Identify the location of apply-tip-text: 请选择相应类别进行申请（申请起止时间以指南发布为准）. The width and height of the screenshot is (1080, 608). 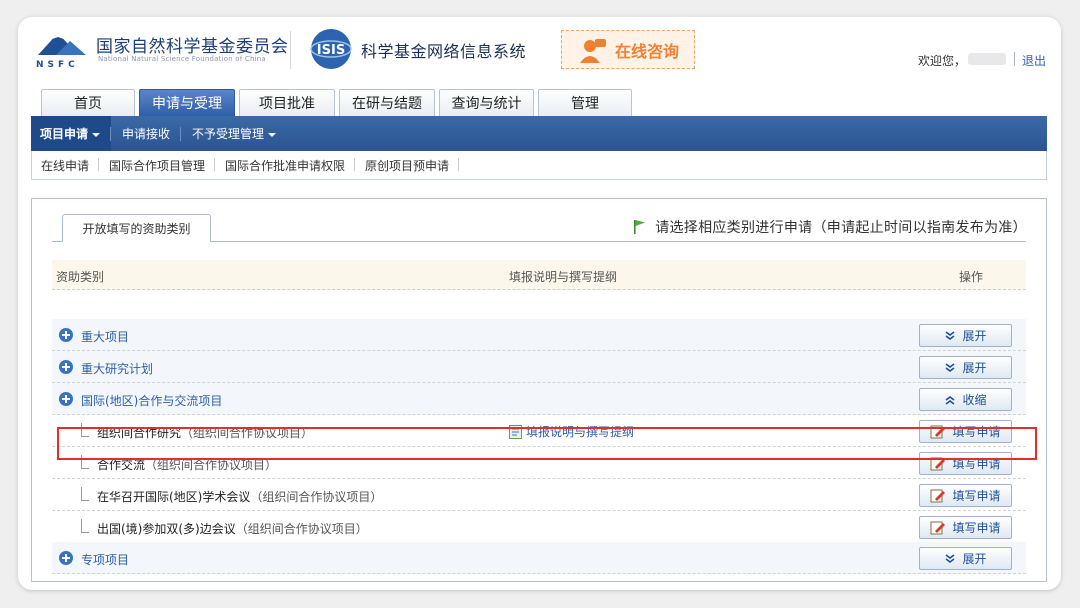
(841, 228).